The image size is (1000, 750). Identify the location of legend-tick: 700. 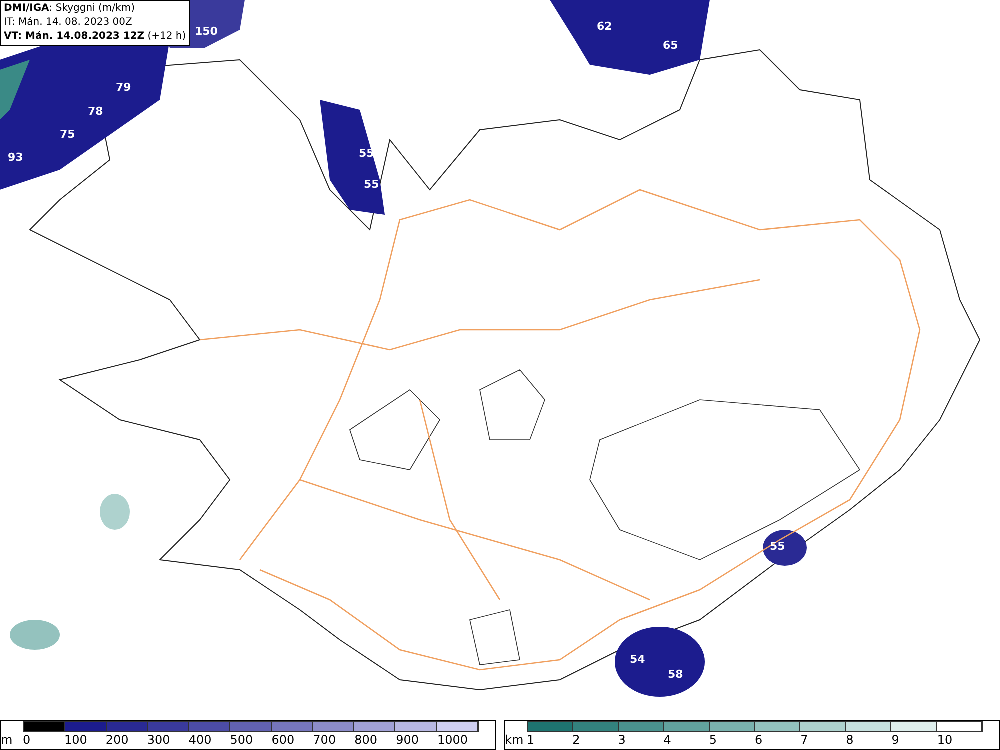
(325, 740).